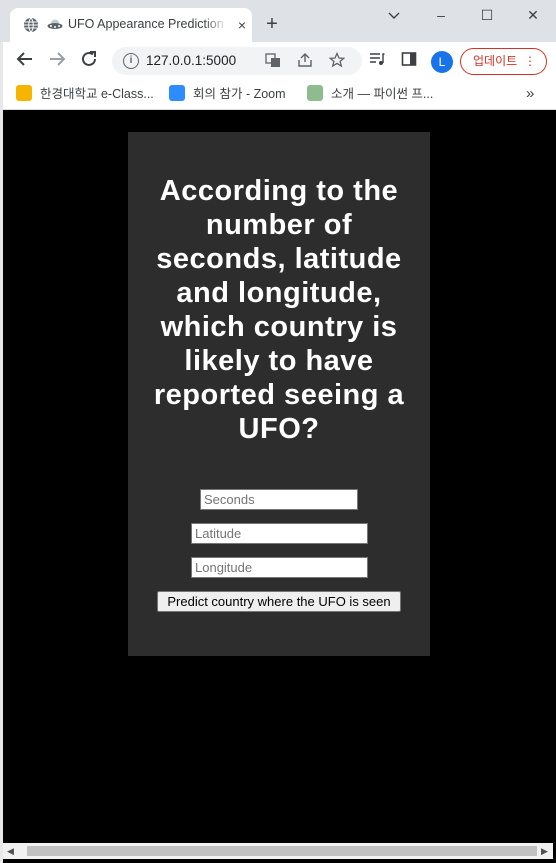  What do you see at coordinates (272, 24) in the screenshot?
I see `new-tab-button: +` at bounding box center [272, 24].